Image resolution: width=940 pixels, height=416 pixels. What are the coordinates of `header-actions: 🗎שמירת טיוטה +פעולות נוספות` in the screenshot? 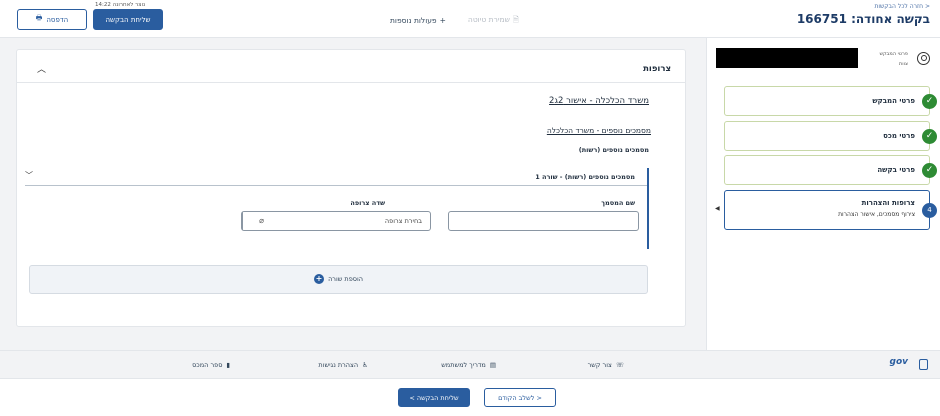 It's located at (454, 20).